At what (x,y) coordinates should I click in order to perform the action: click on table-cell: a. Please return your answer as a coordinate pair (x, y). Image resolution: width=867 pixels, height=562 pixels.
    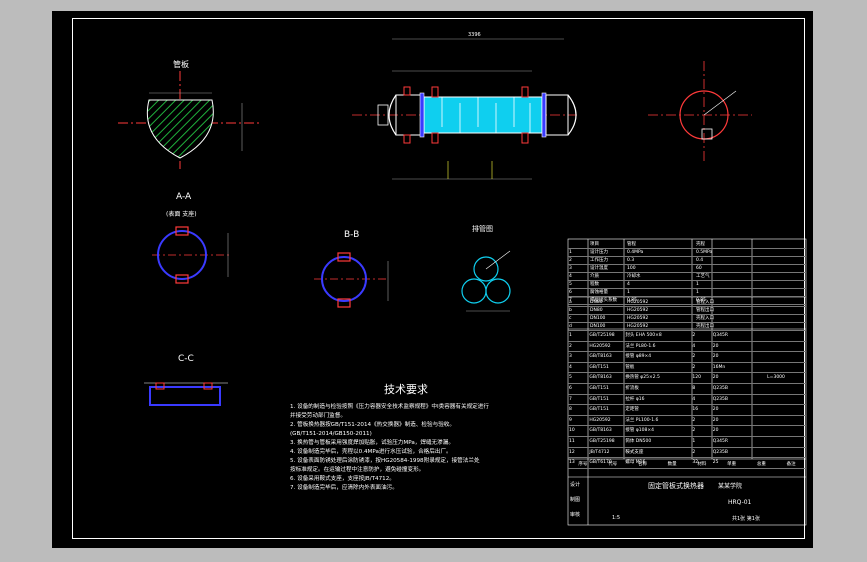
    Looking at the image, I should click on (570, 302).